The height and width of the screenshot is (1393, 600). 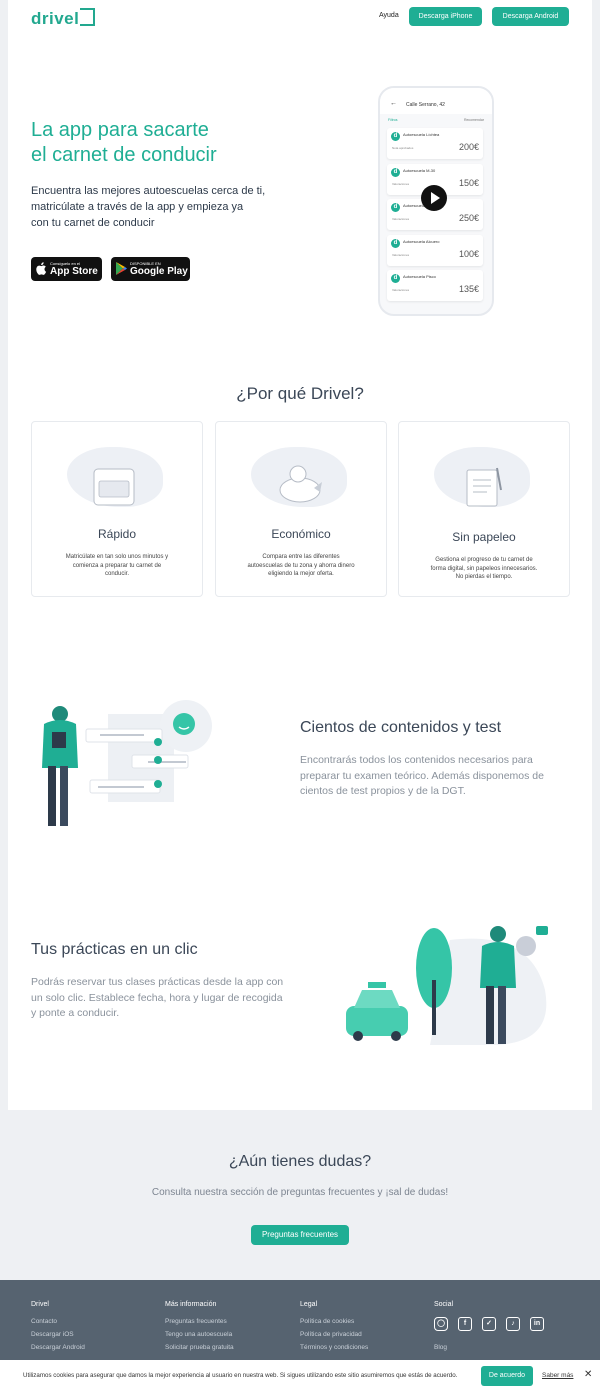 What do you see at coordinates (63, 18) in the screenshot?
I see `drivel-logo: drivel` at bounding box center [63, 18].